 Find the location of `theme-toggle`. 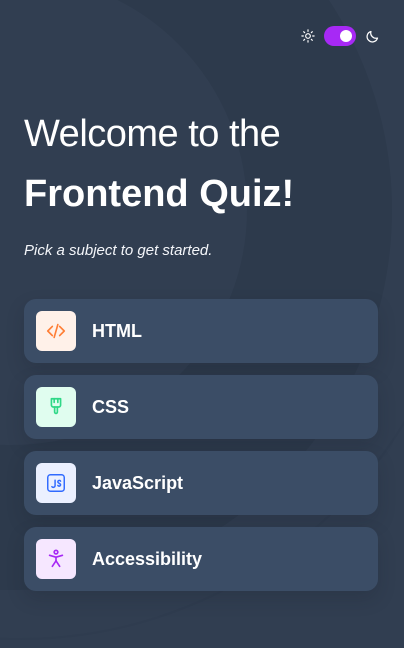

theme-toggle is located at coordinates (340, 36).